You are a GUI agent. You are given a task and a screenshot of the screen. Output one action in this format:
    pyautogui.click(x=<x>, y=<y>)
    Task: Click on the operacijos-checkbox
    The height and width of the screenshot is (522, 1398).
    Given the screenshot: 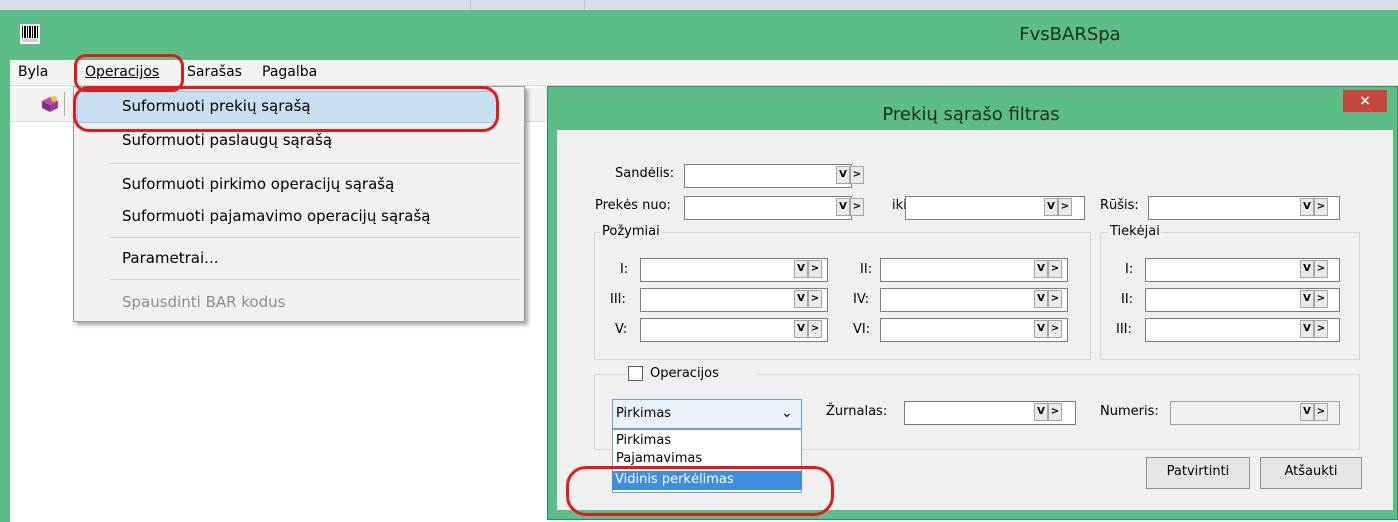 What is the action you would take?
    pyautogui.click(x=635, y=373)
    